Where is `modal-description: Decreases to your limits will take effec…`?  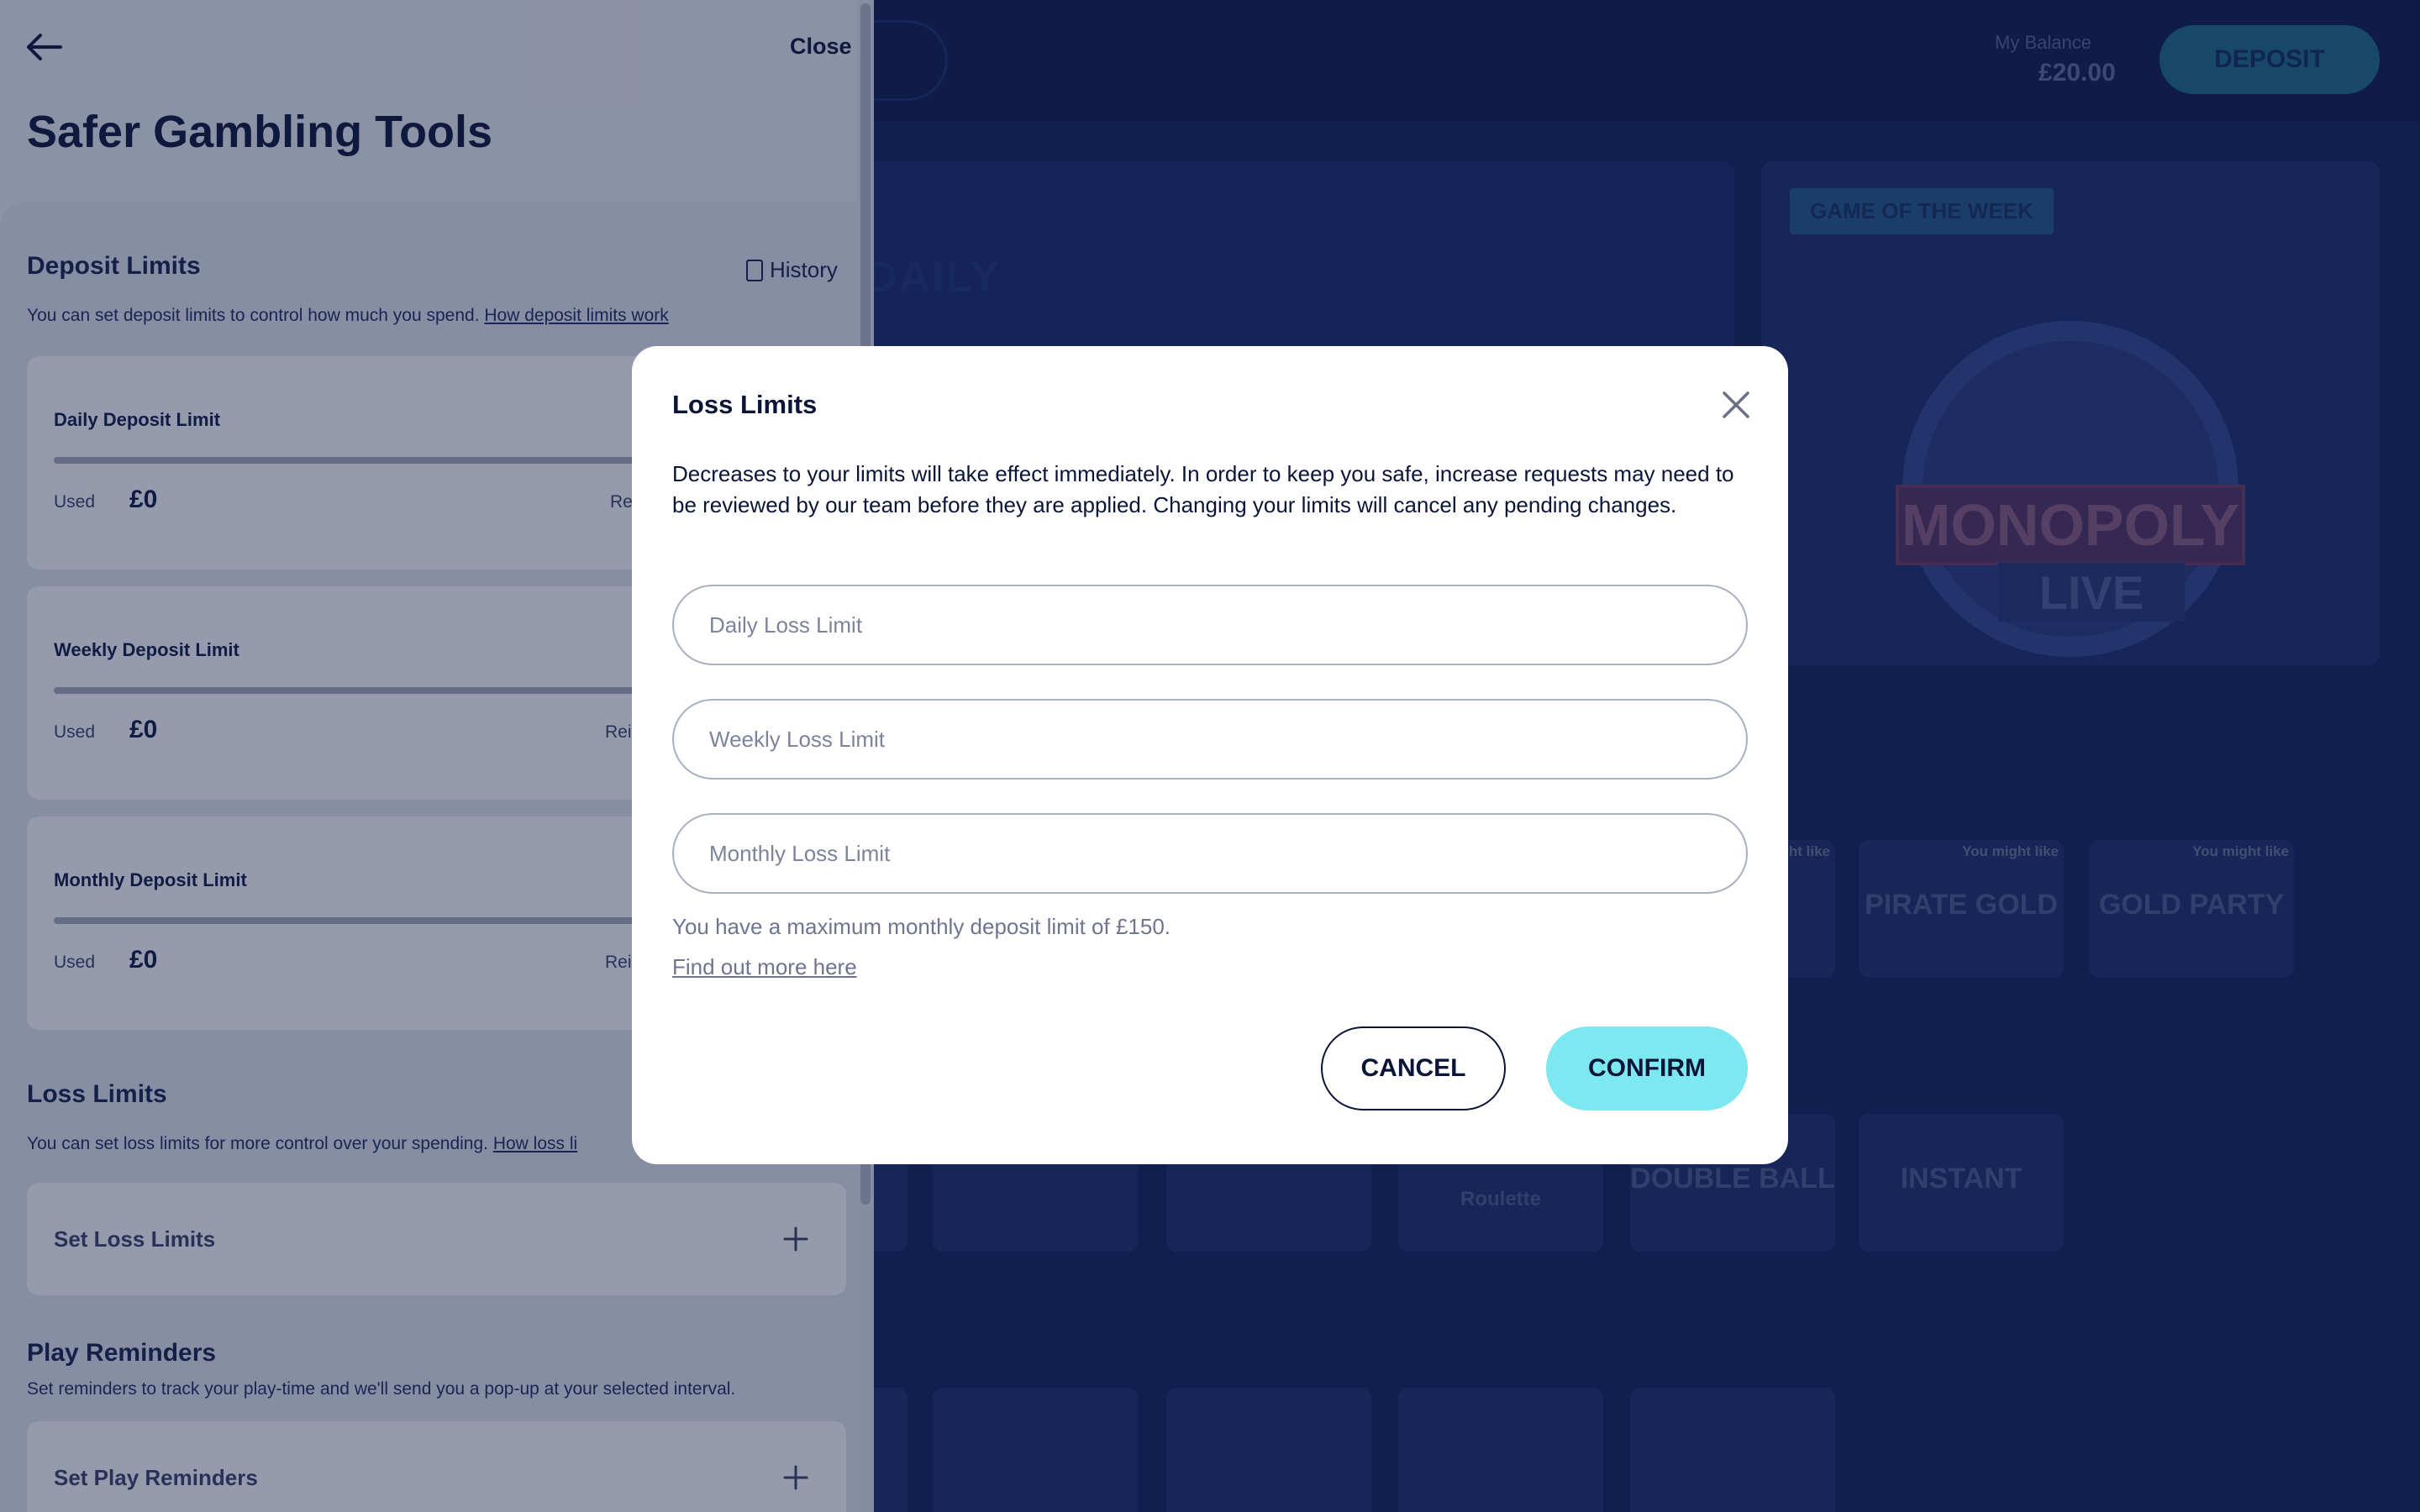
modal-description: Decreases to your limits will take effec… is located at coordinates (1203, 489).